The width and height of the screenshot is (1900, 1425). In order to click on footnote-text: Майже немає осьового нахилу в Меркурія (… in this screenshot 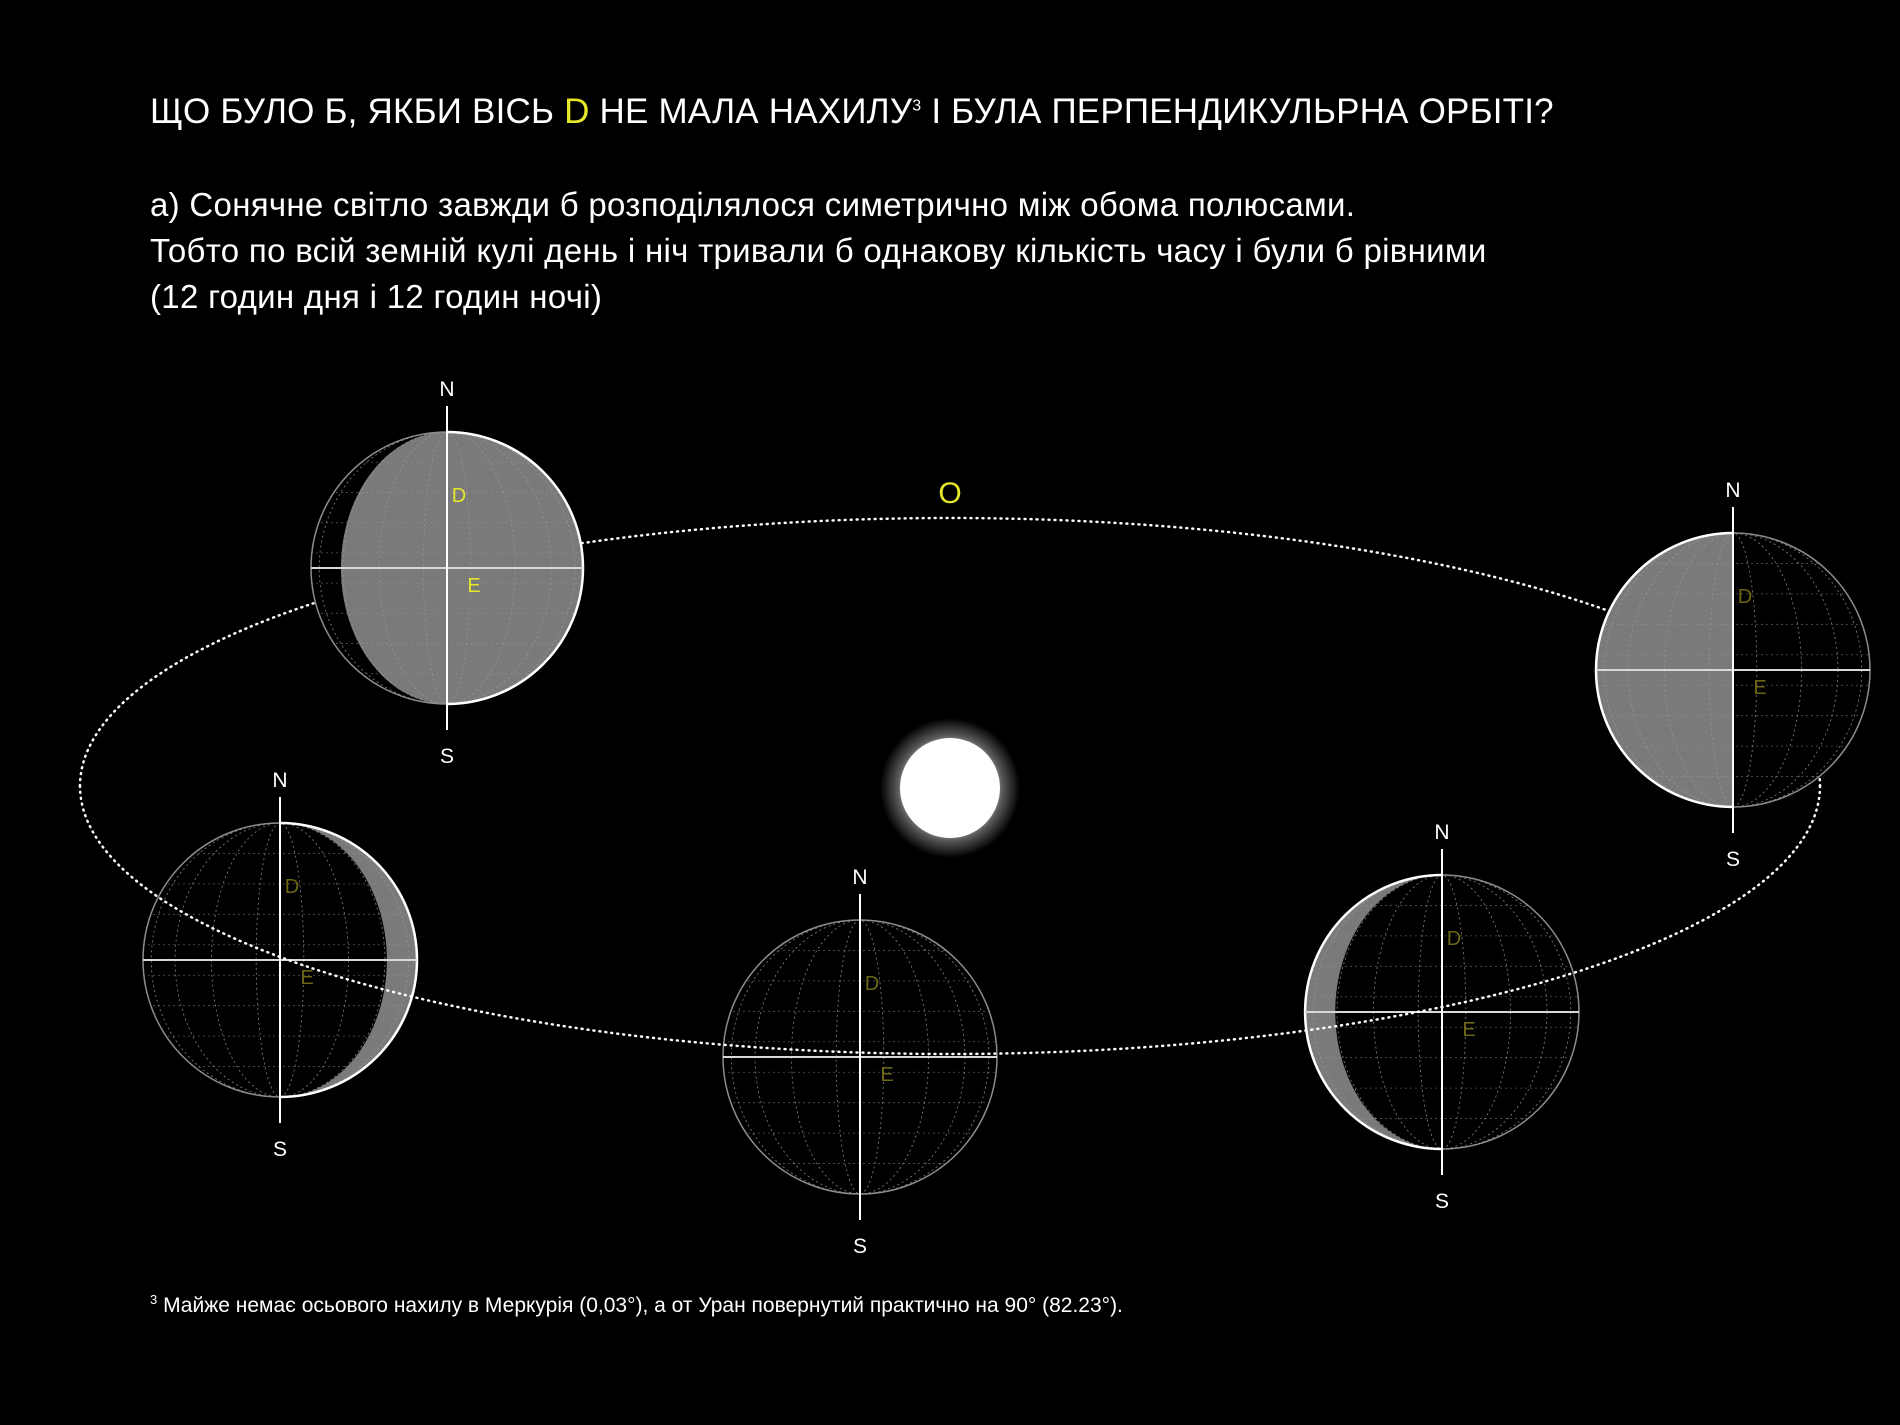, I will do `click(640, 1305)`.